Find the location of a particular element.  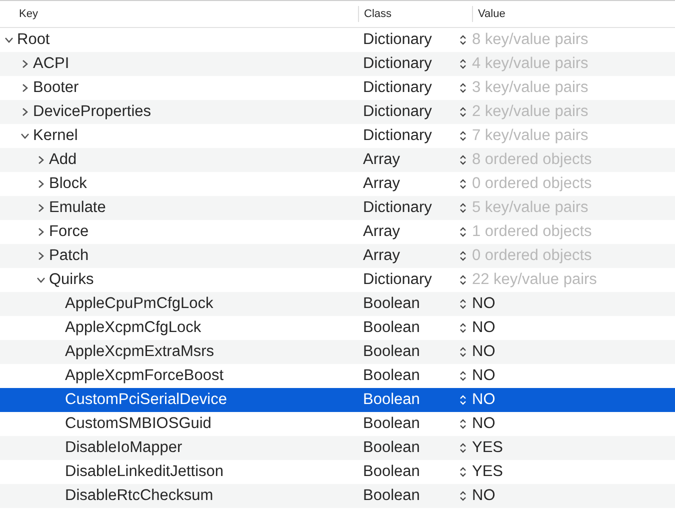

tree-row: DisableLinkeditJettison Boolean YES is located at coordinates (337, 472).